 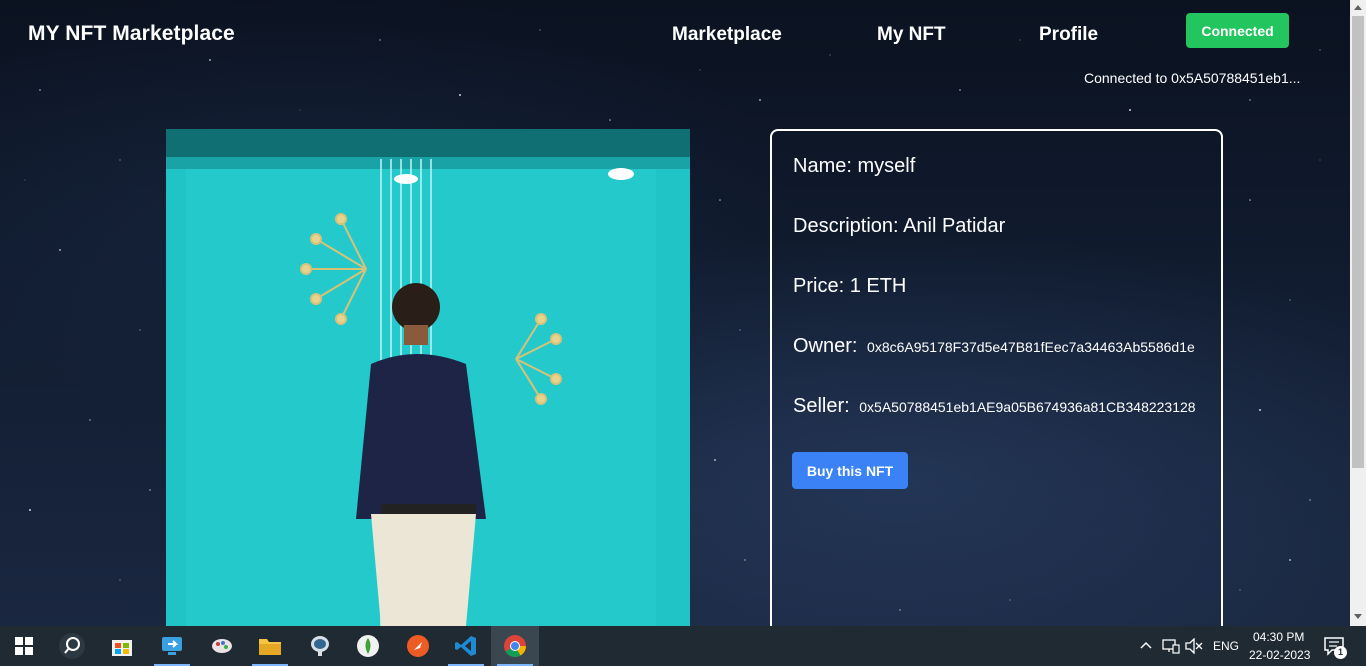 I want to click on nav-link-profile: Profile, so click(x=1068, y=35).